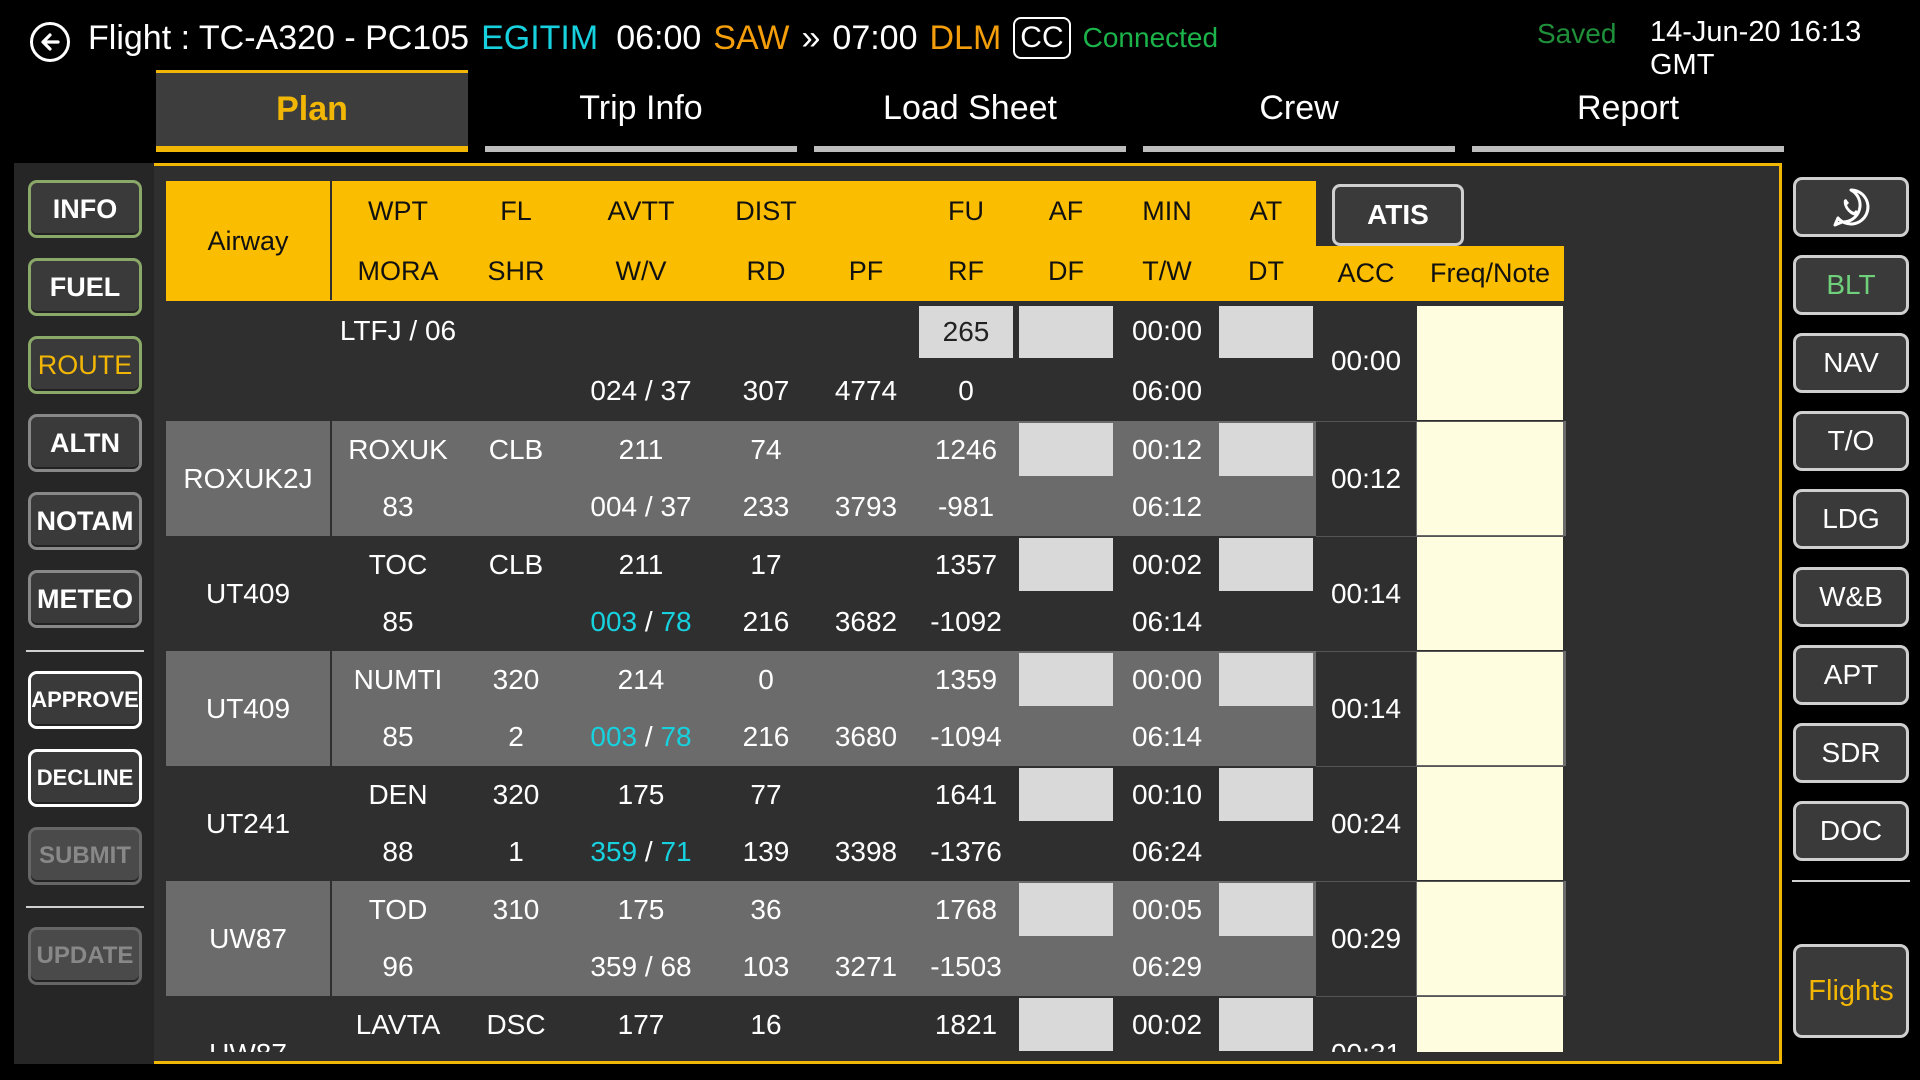 Image resolution: width=1920 pixels, height=1080 pixels. I want to click on nav-button: NAV, so click(1851, 363).